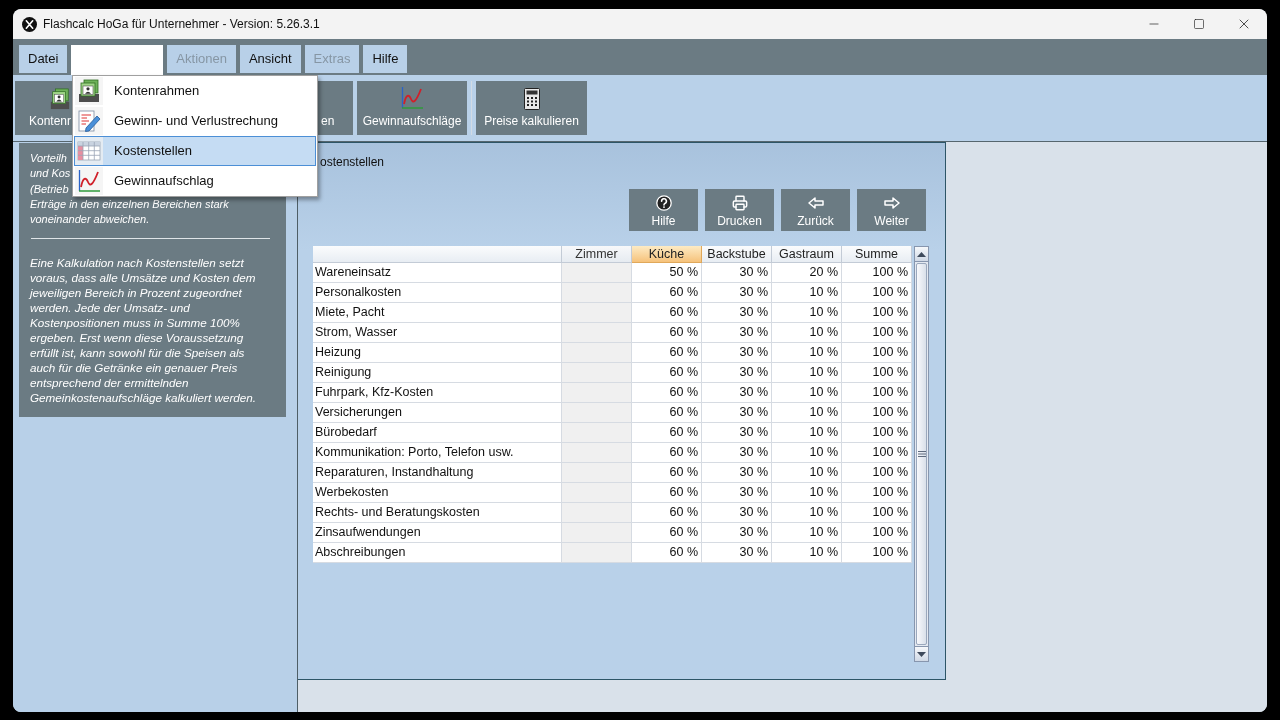 The height and width of the screenshot is (720, 1280). What do you see at coordinates (807, 254) in the screenshot?
I see `column-header: Gastraum` at bounding box center [807, 254].